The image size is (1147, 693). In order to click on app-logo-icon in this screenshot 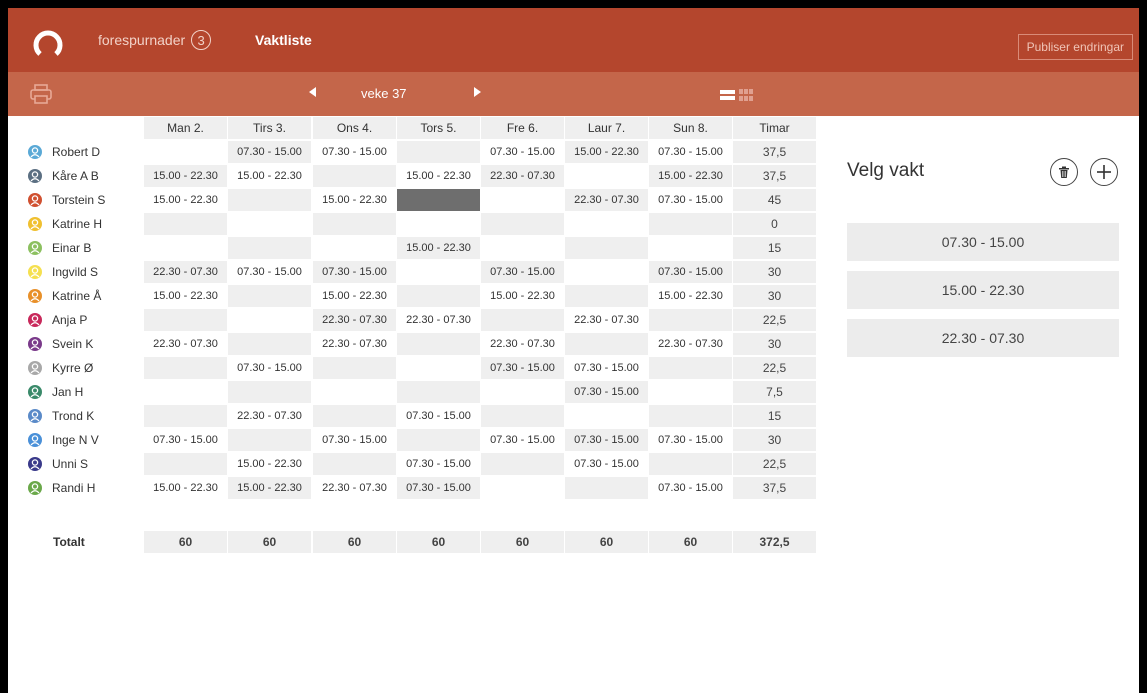, I will do `click(48, 43)`.